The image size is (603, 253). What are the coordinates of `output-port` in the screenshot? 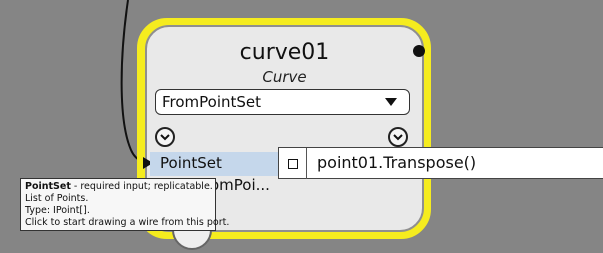 It's located at (419, 51).